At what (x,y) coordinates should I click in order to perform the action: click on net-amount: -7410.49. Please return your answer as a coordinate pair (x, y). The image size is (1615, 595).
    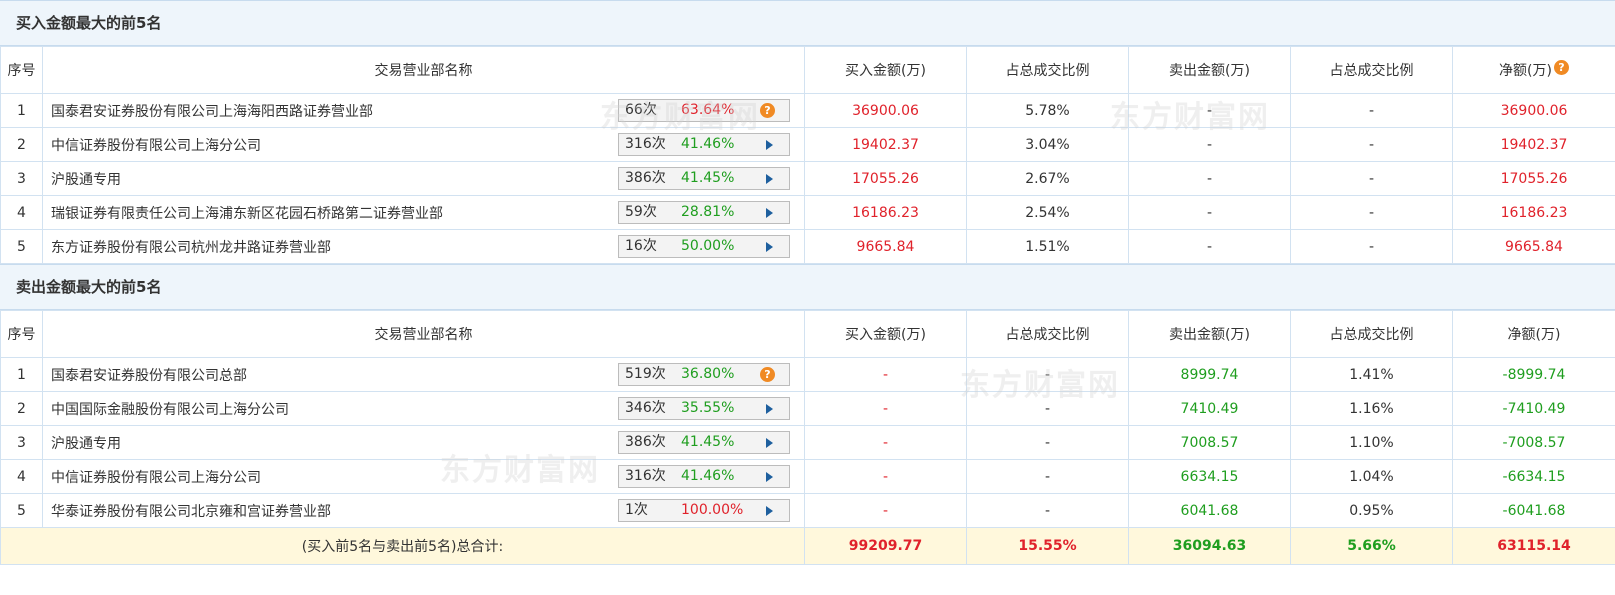
    Looking at the image, I should click on (1533, 408).